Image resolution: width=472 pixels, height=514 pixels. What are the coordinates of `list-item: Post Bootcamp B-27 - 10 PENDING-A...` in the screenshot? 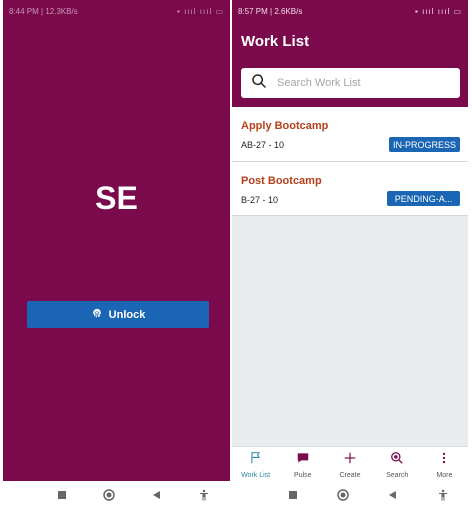 It's located at (350, 189).